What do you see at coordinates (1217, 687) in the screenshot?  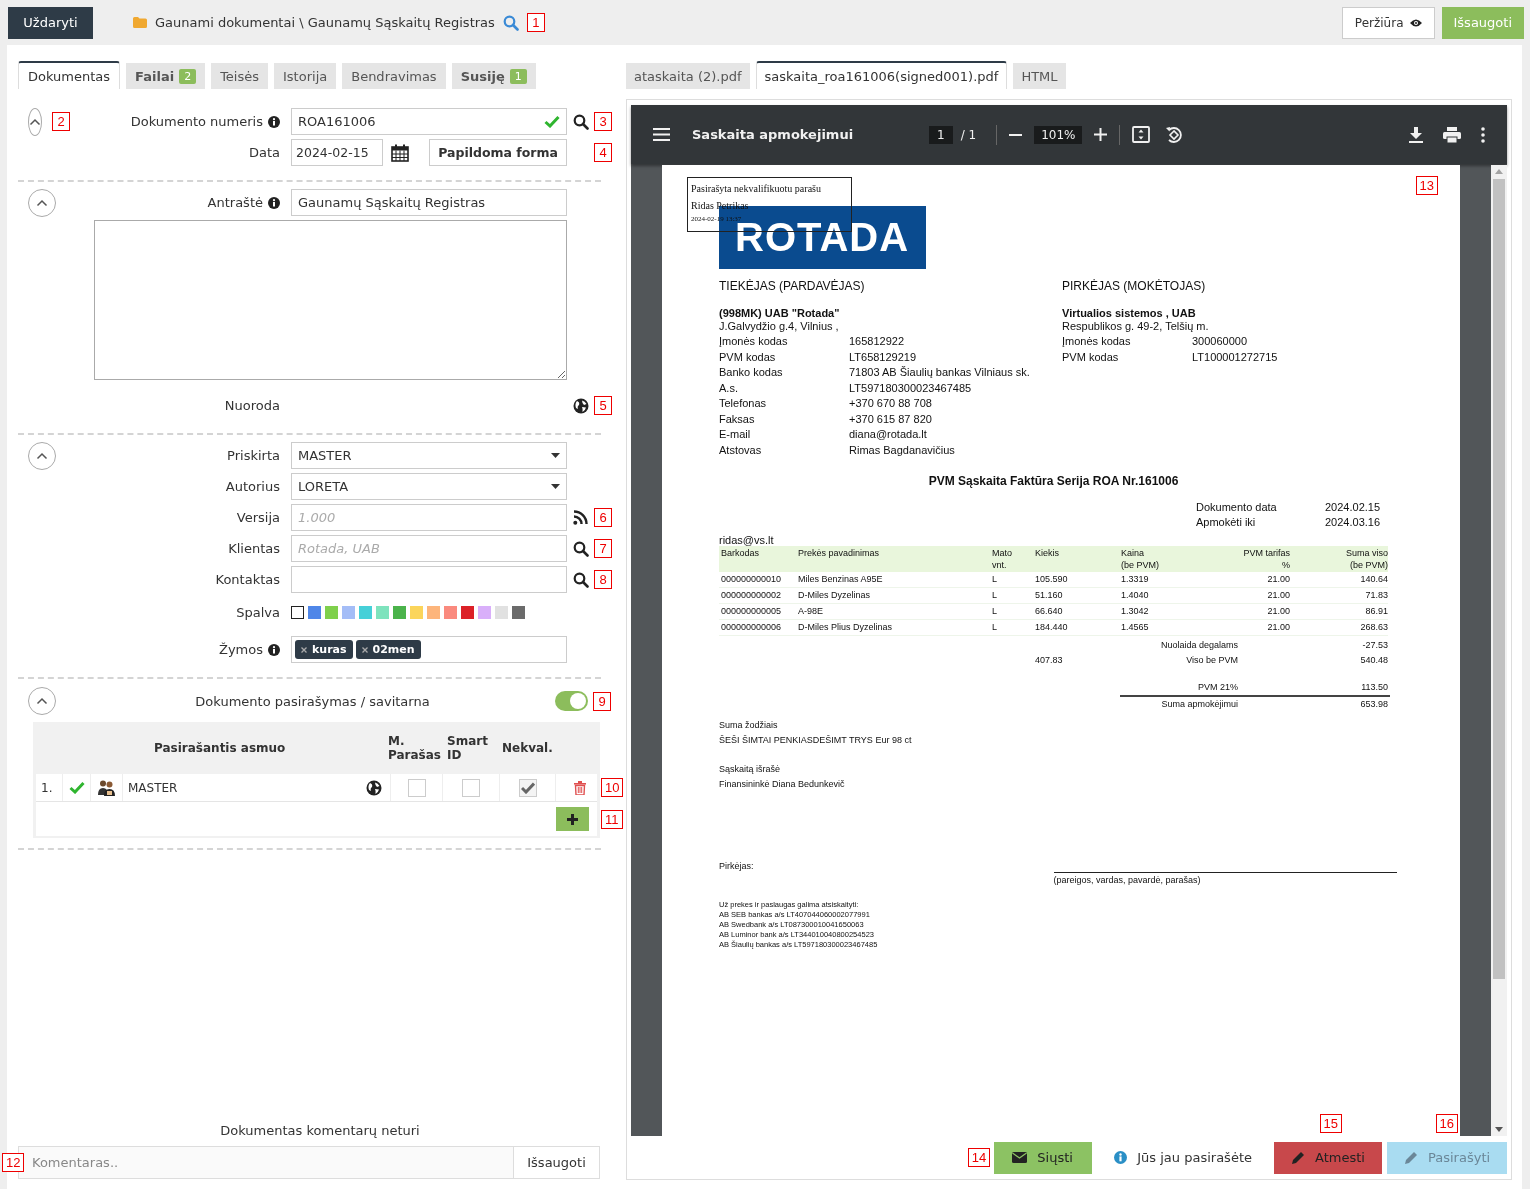 I see `total-label: PVM 21%` at bounding box center [1217, 687].